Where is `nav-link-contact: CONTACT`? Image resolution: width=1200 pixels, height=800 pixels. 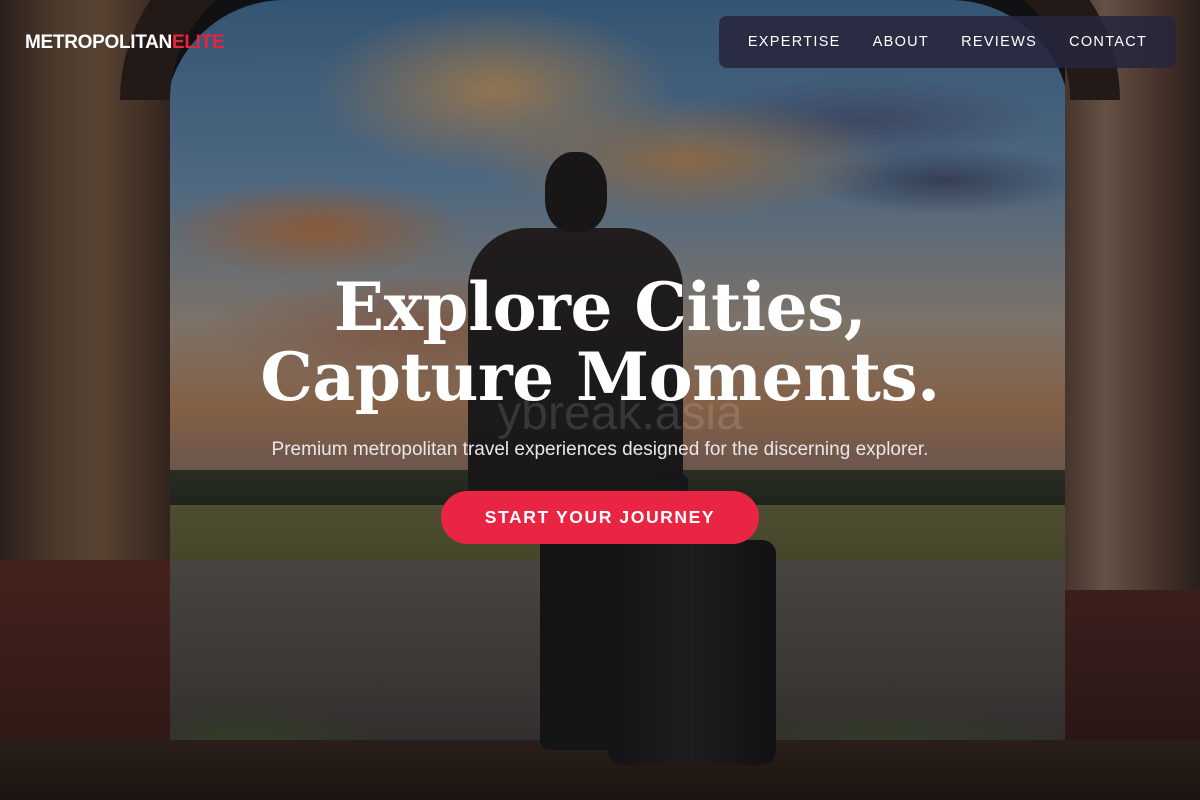 nav-link-contact: CONTACT is located at coordinates (1108, 42).